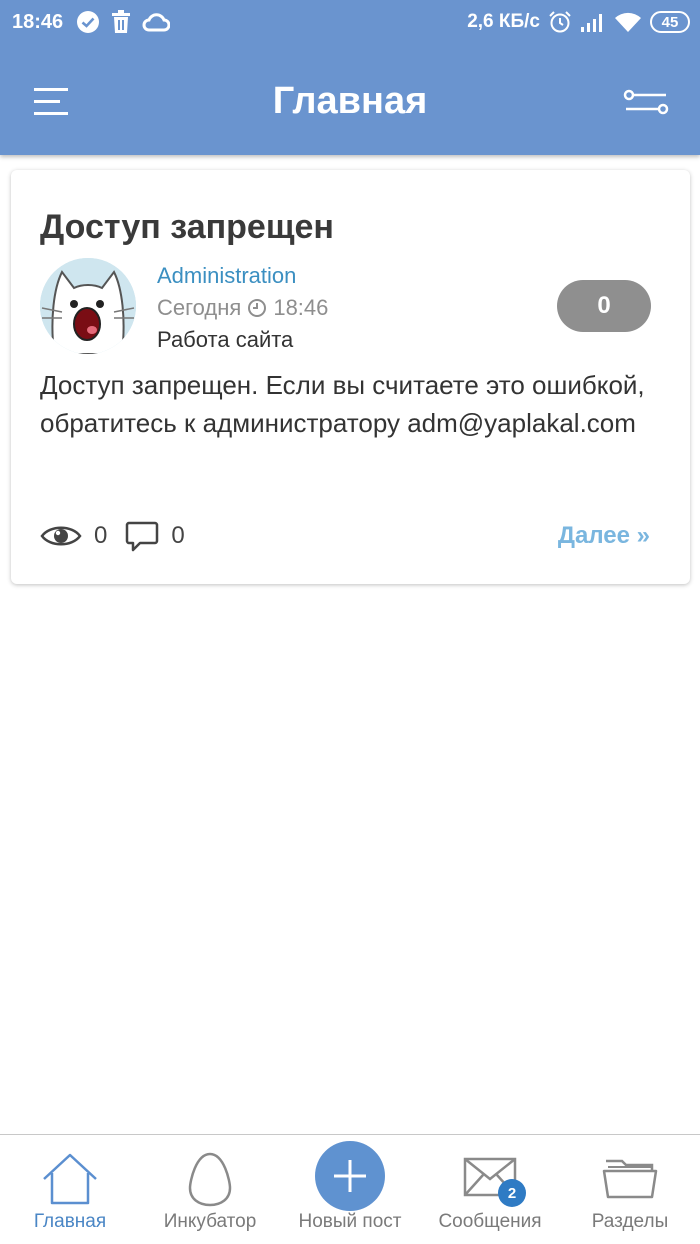 The width and height of the screenshot is (700, 1244). I want to click on plus-icon, so click(350, 1176).